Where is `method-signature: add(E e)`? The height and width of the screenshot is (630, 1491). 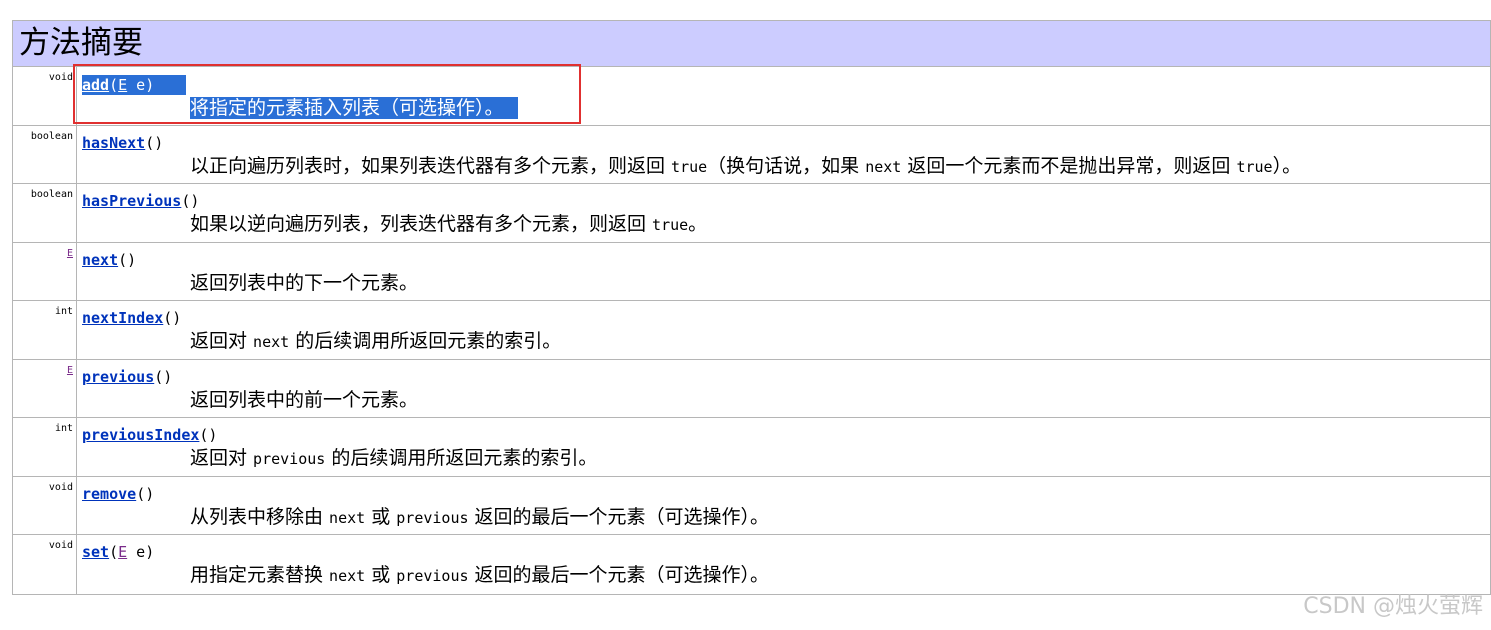 method-signature: add(E e) is located at coordinates (118, 85).